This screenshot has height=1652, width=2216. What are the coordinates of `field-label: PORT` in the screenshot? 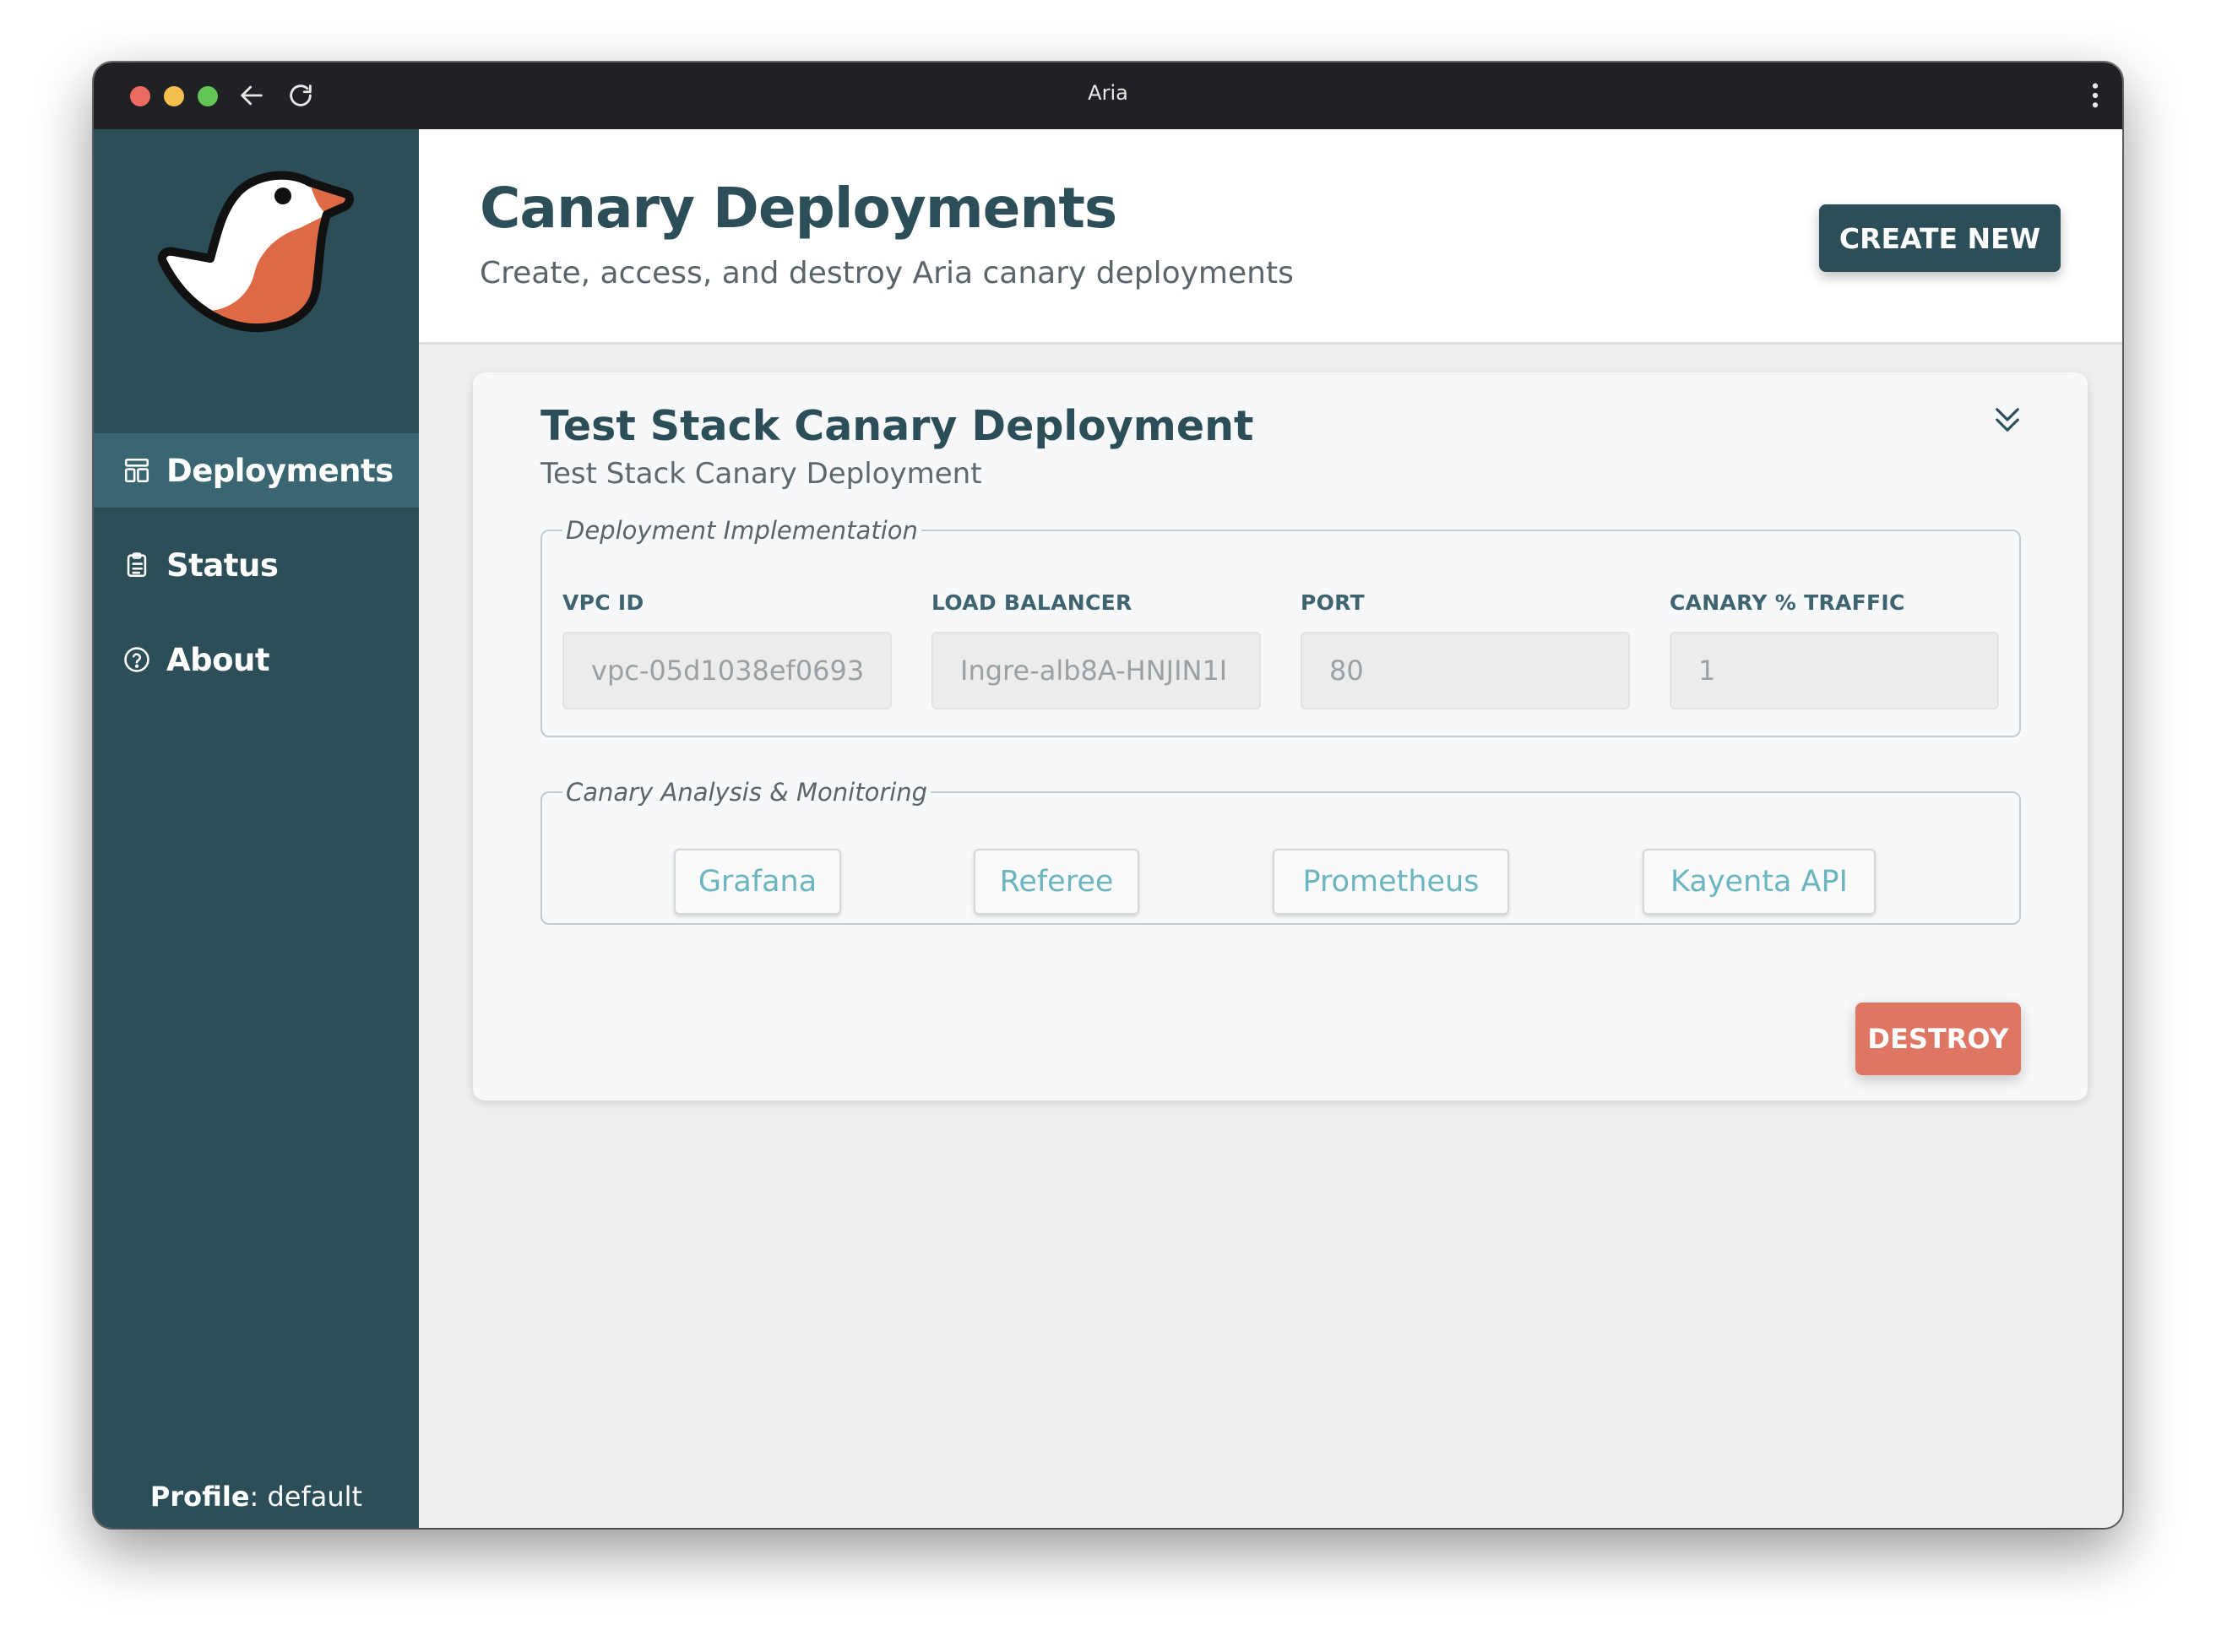 It's located at (1333, 602).